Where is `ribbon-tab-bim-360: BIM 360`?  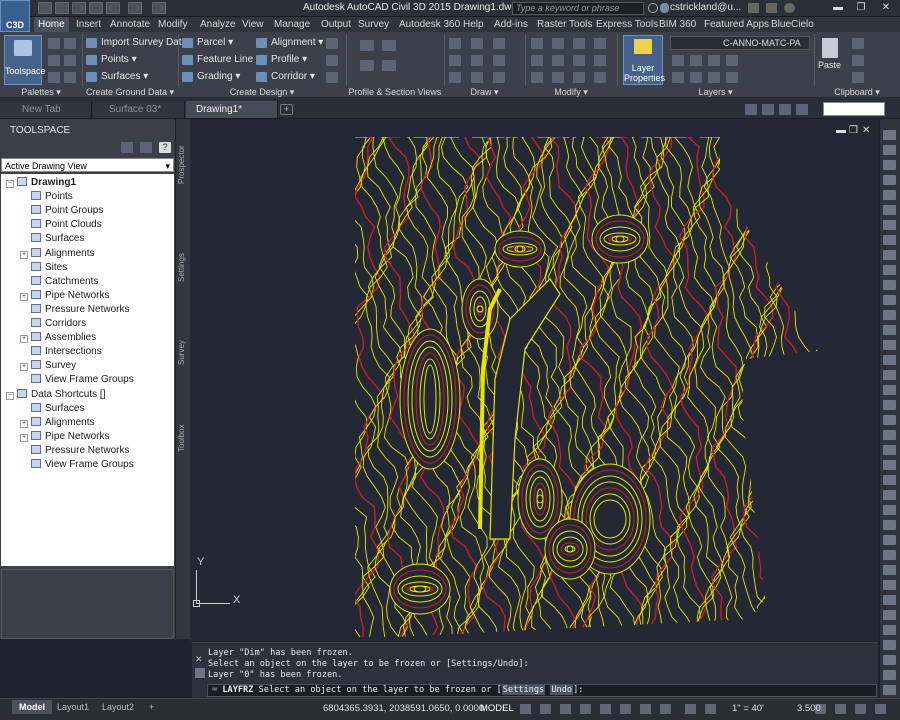
ribbon-tab-bim-360: BIM 360 is located at coordinates (677, 24).